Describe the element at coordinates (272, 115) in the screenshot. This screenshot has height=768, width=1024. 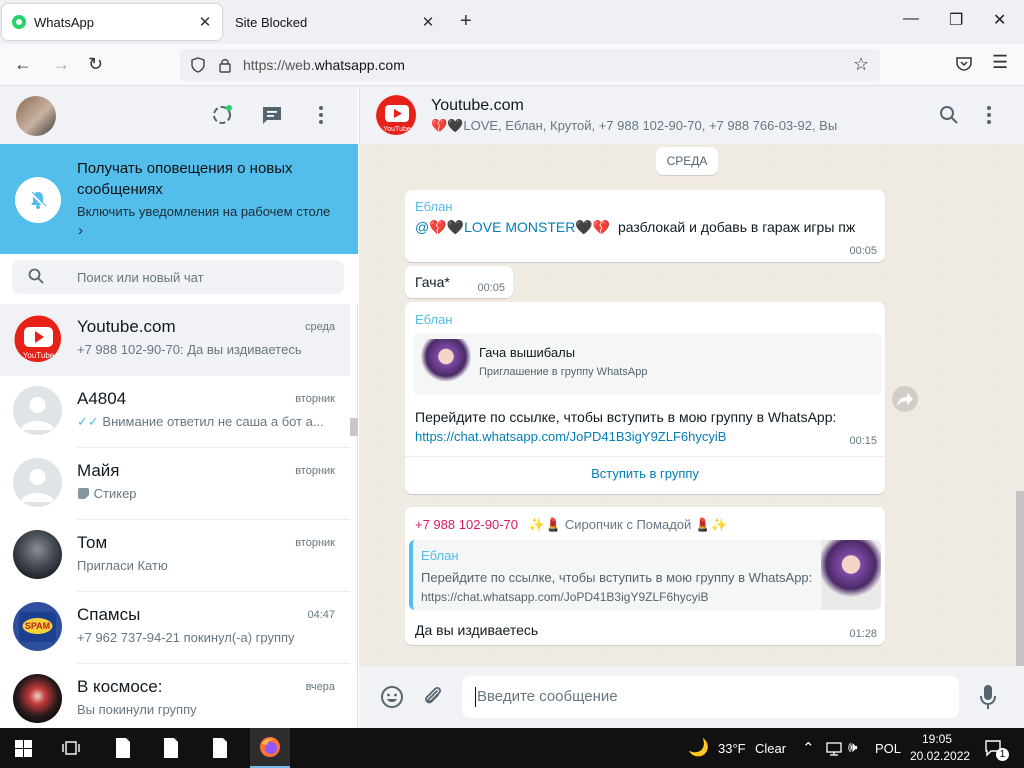
I see `new-chat-icon` at that location.